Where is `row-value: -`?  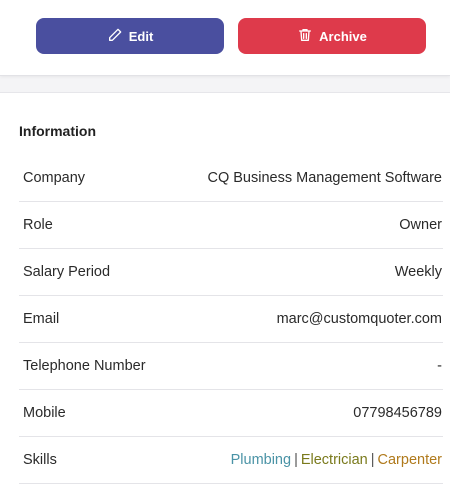
row-value: - is located at coordinates (439, 366).